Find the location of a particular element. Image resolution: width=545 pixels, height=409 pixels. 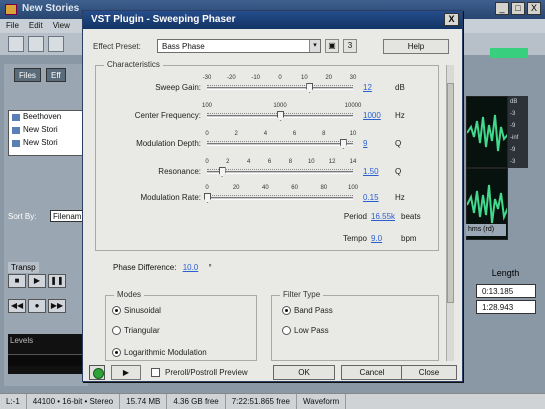

mode-label: Logarithmic Modulation is located at coordinates (165, 352).